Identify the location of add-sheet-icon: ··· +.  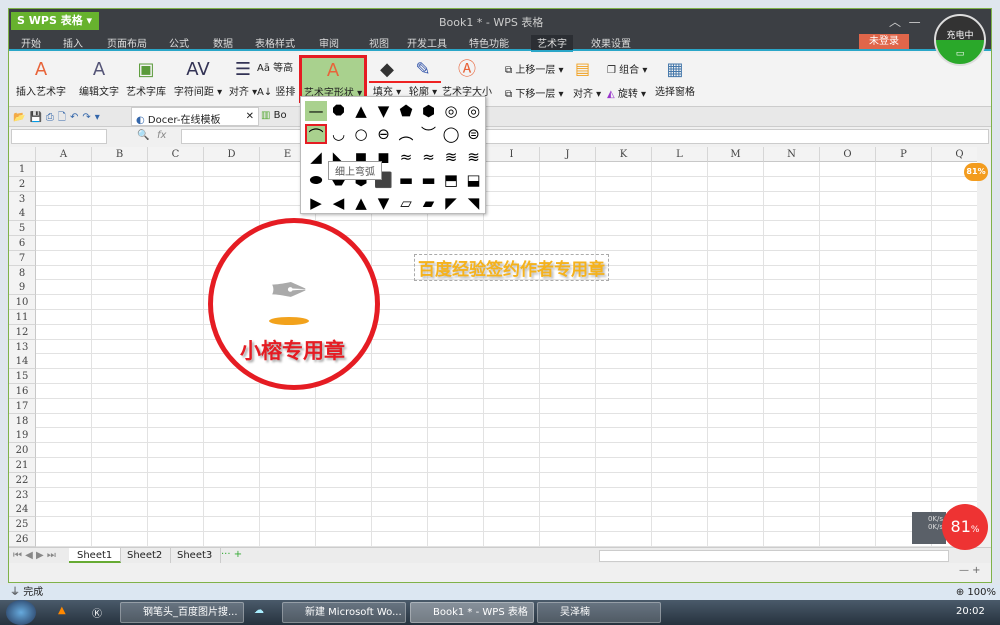
(231, 554).